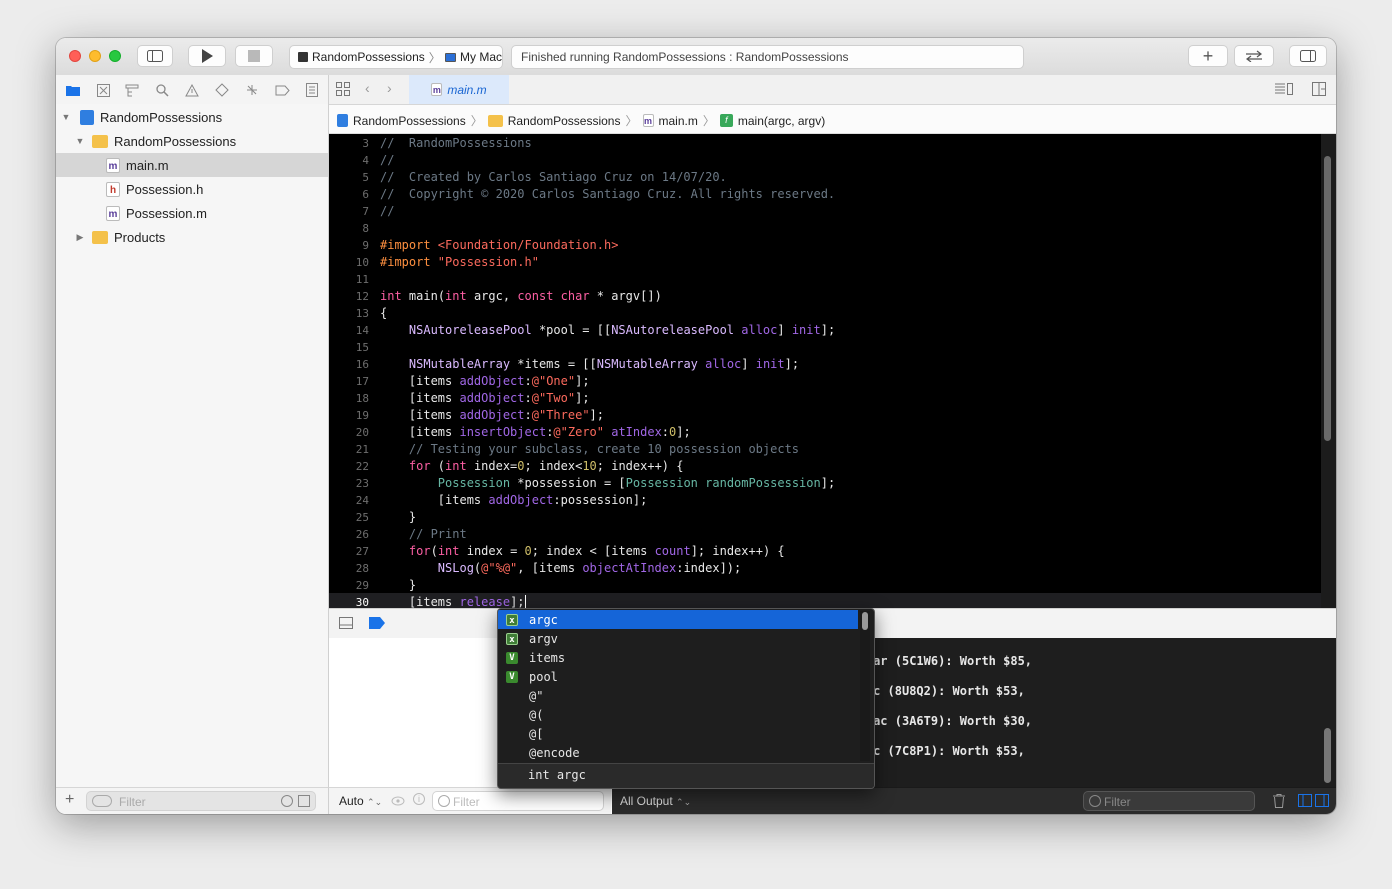 This screenshot has height=889, width=1392. I want to click on code-line: // Print, so click(423, 534).